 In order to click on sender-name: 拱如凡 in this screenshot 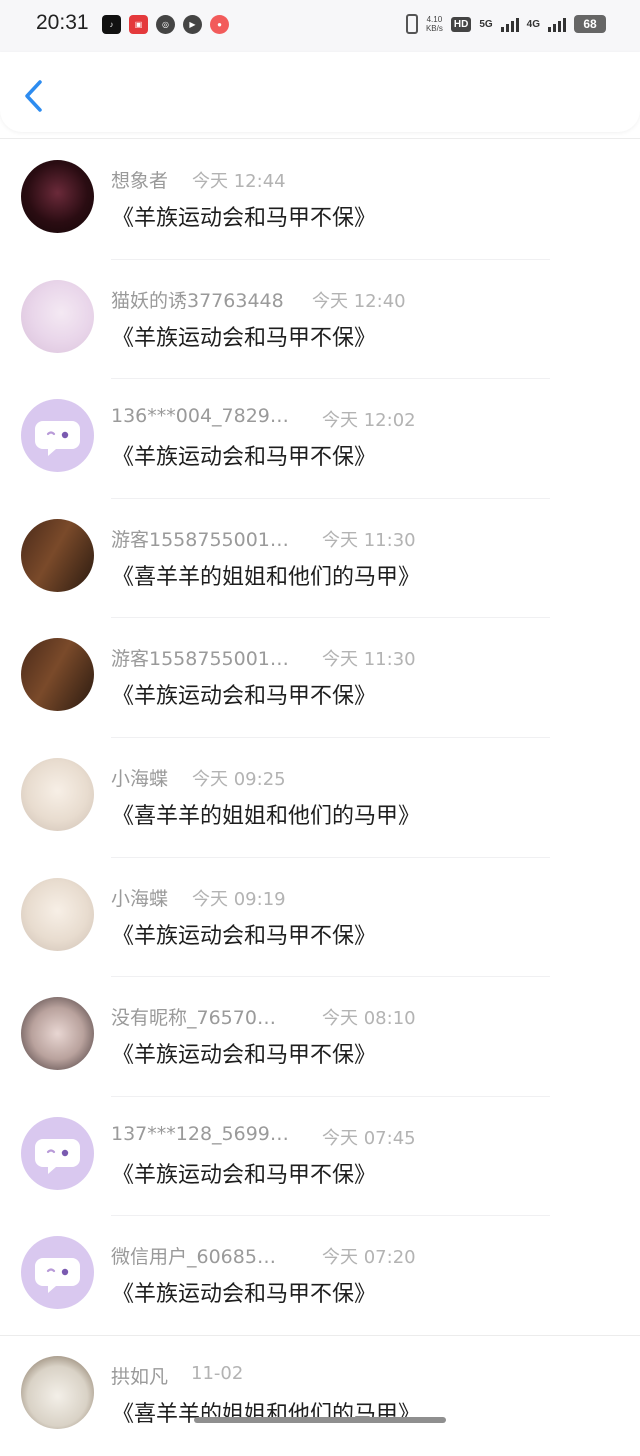, I will do `click(140, 1376)`.